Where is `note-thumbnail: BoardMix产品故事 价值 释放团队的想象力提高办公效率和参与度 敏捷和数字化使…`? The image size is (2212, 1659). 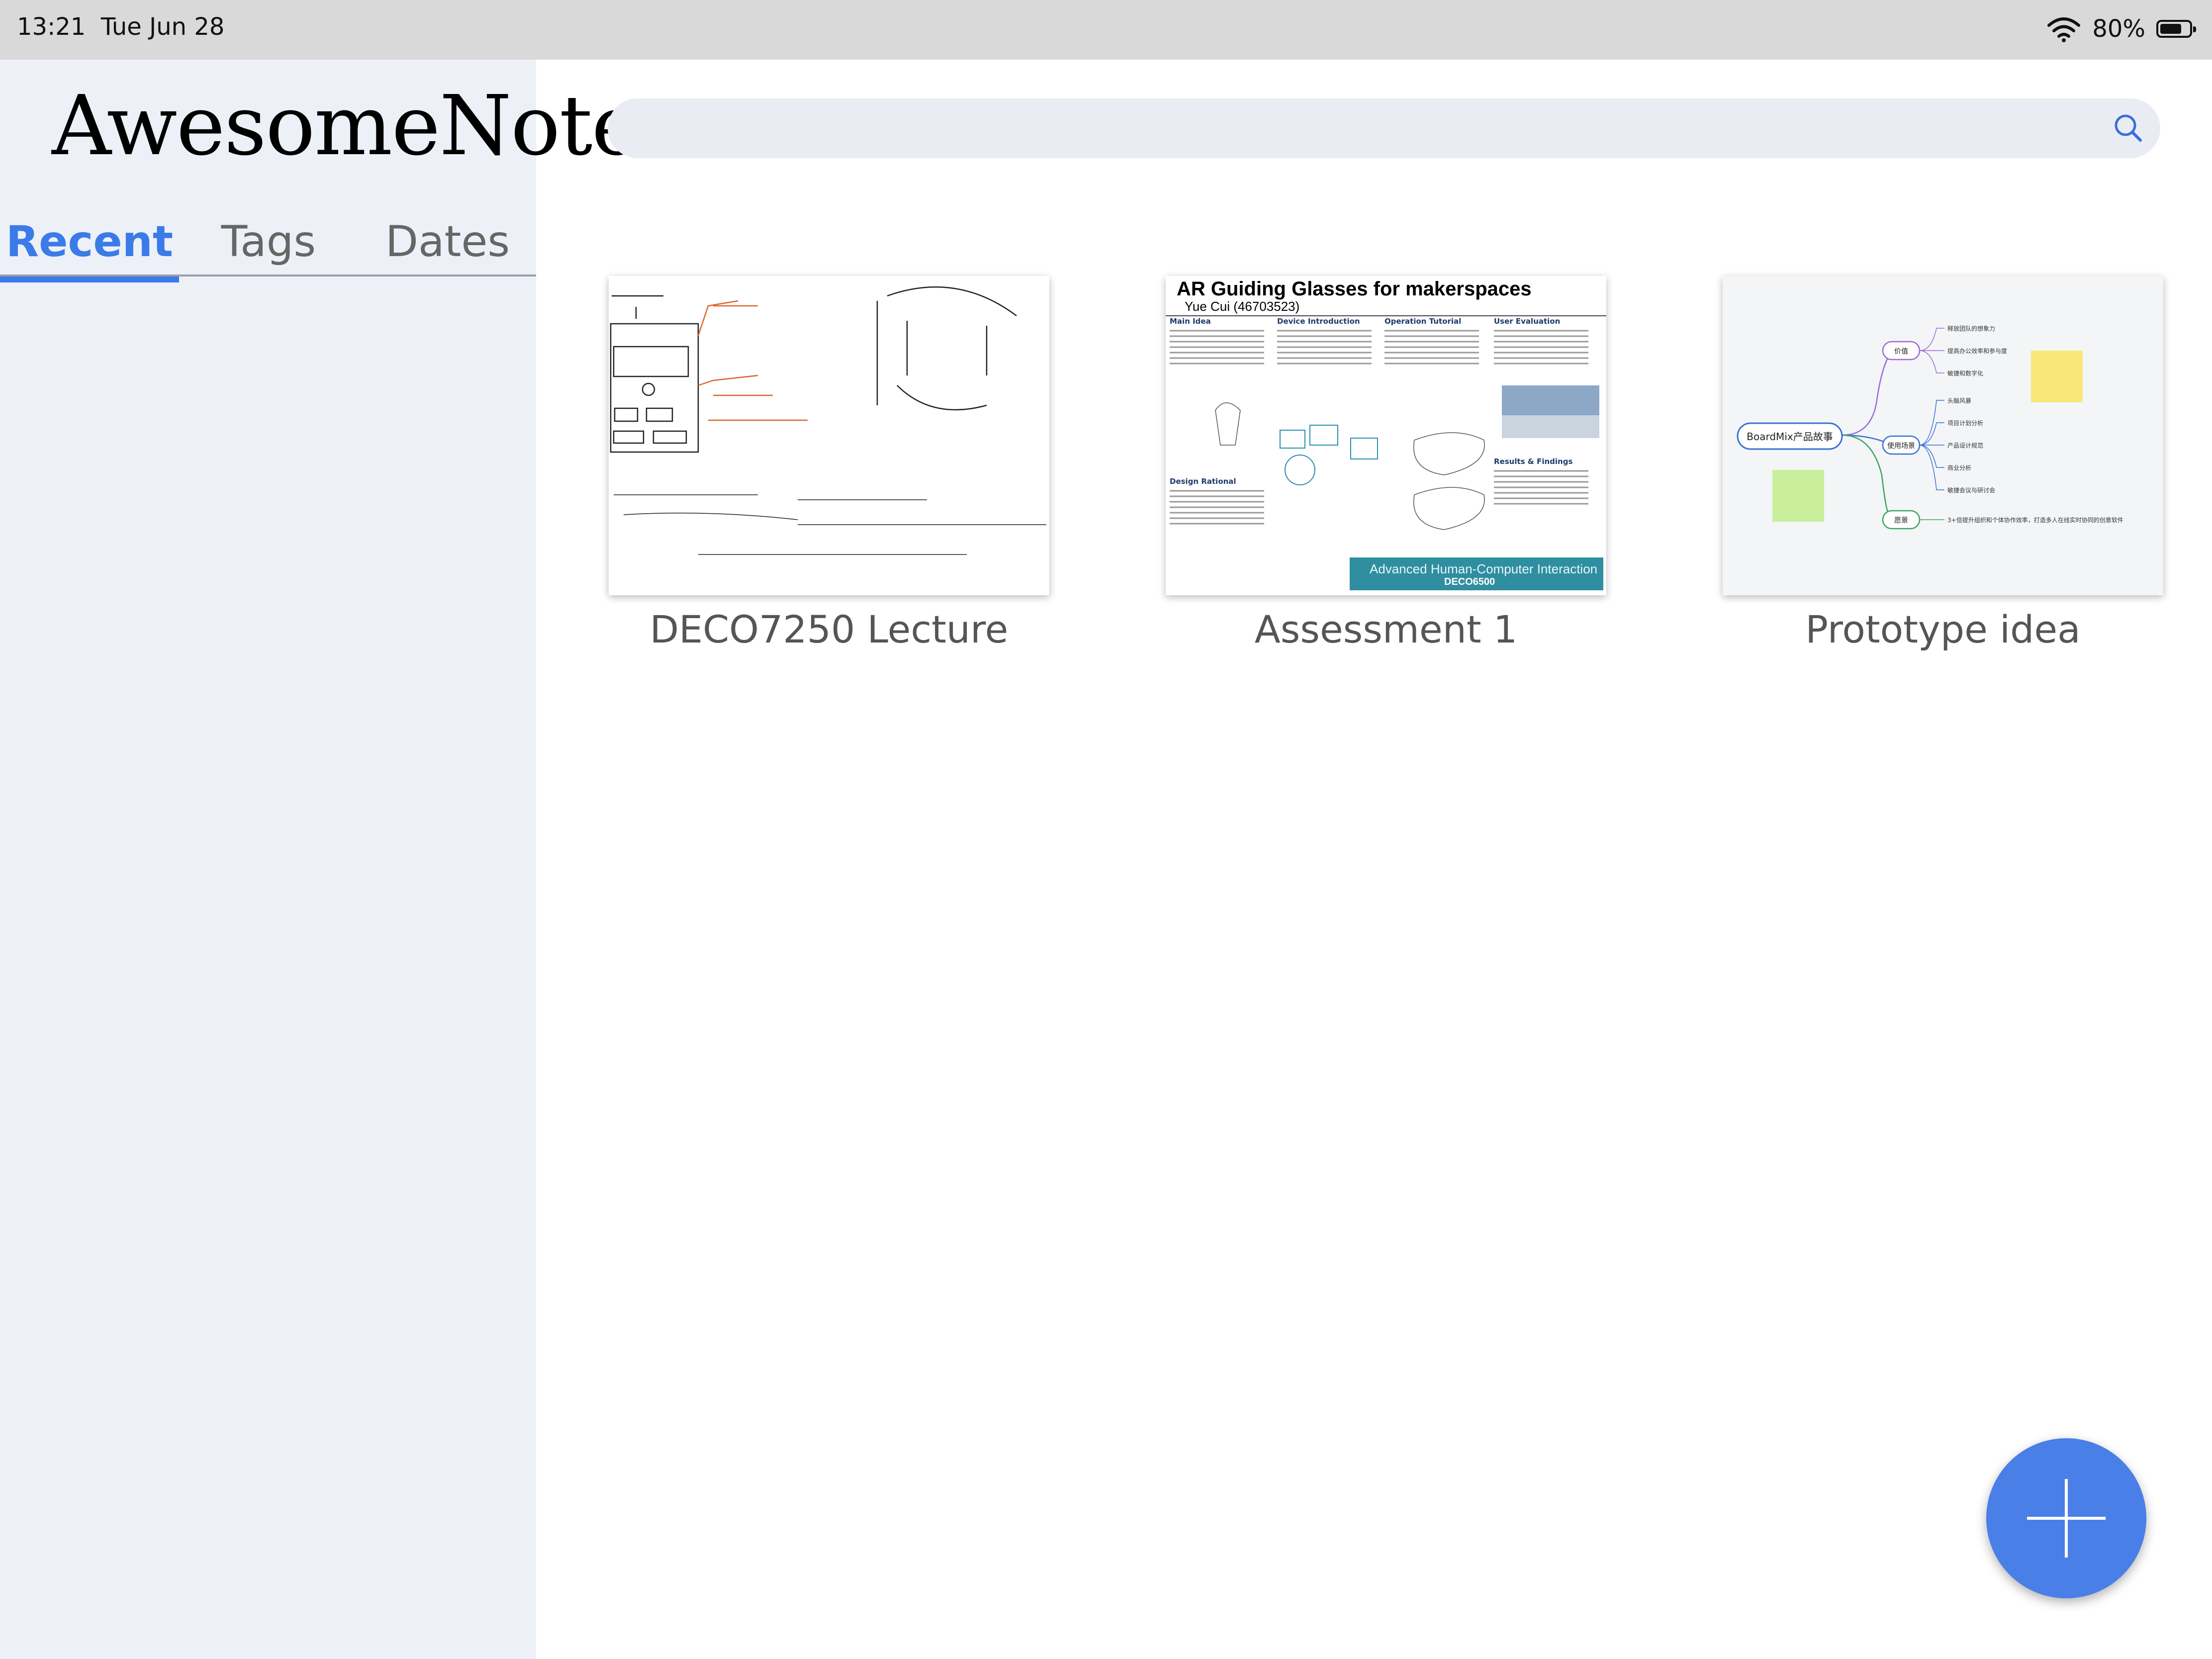 note-thumbnail: BoardMix产品故事 价值 释放团队的想象力提高办公效率和参与度 敏捷和数字化使… is located at coordinates (1943, 435).